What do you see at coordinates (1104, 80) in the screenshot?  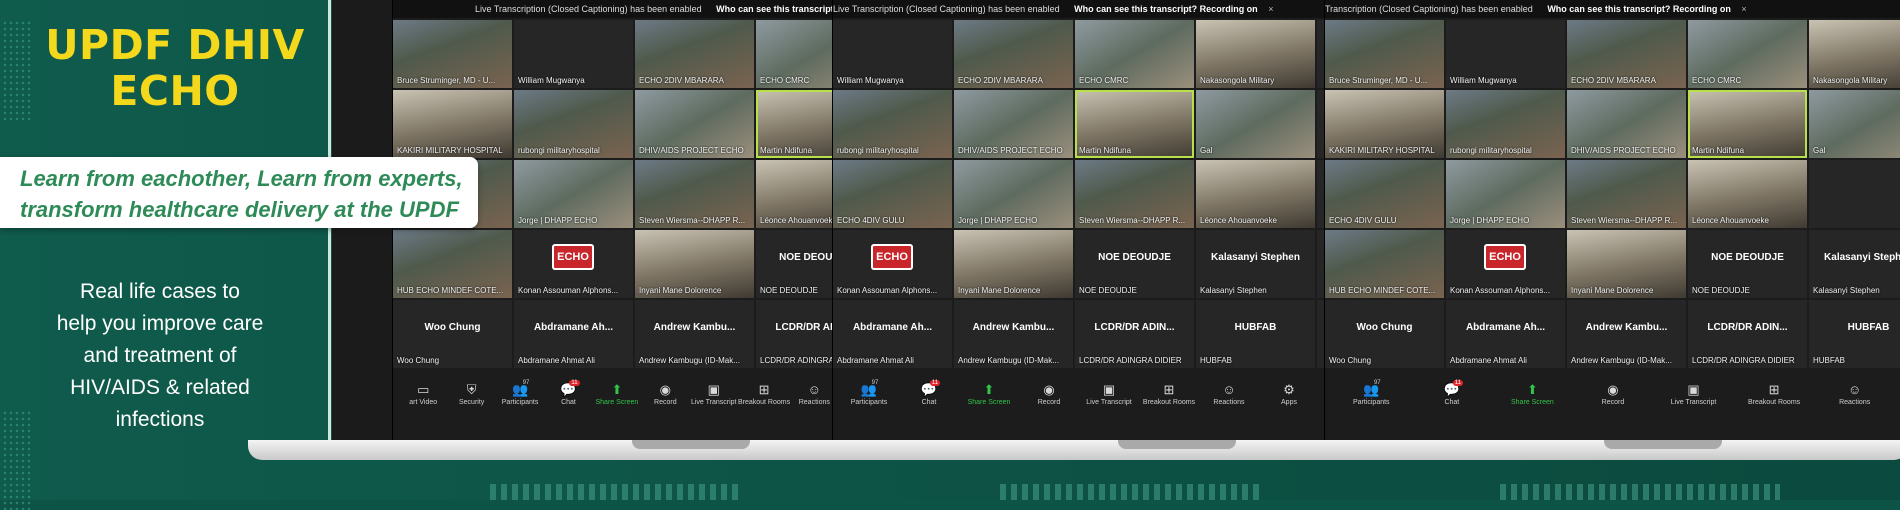 I see `participant-name-label: ECHO CMRC` at bounding box center [1104, 80].